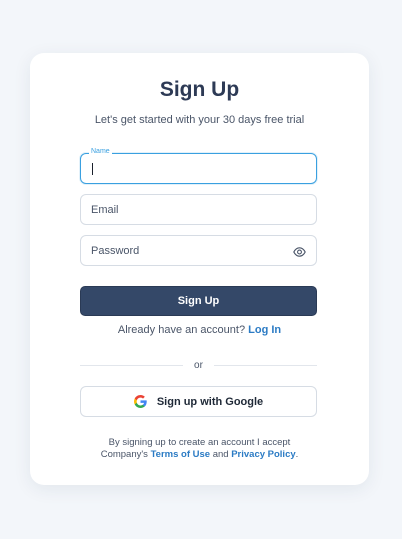 The height and width of the screenshot is (539, 402). What do you see at coordinates (198, 301) in the screenshot?
I see `sign-up-button: Sign Up` at bounding box center [198, 301].